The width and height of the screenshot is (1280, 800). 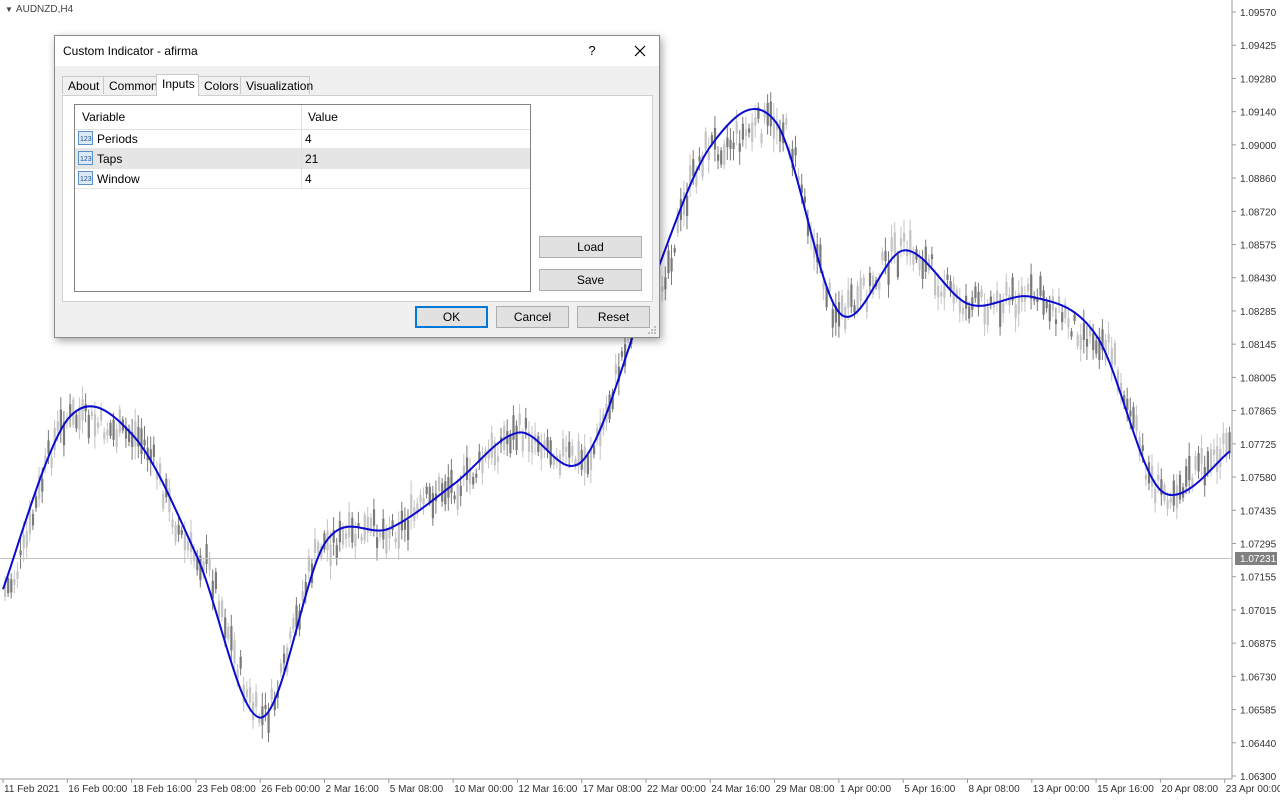 What do you see at coordinates (276, 85) in the screenshot?
I see `tab-visualization: Visualization` at bounding box center [276, 85].